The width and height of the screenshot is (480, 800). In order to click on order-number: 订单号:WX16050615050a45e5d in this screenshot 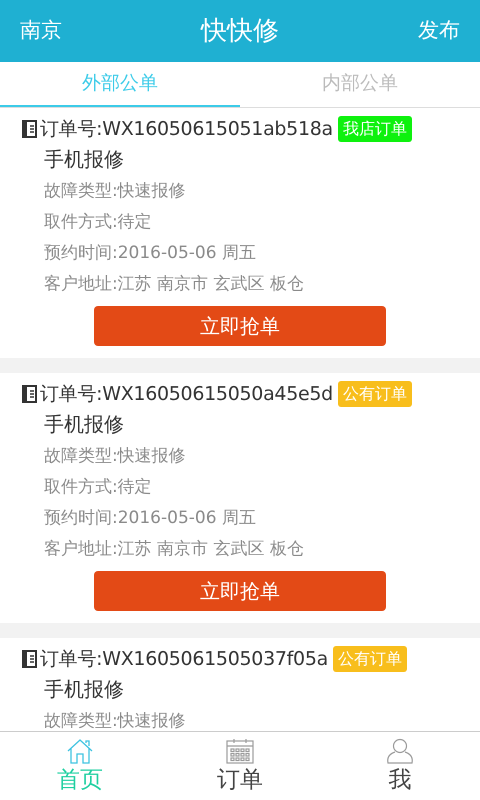, I will do `click(186, 394)`.